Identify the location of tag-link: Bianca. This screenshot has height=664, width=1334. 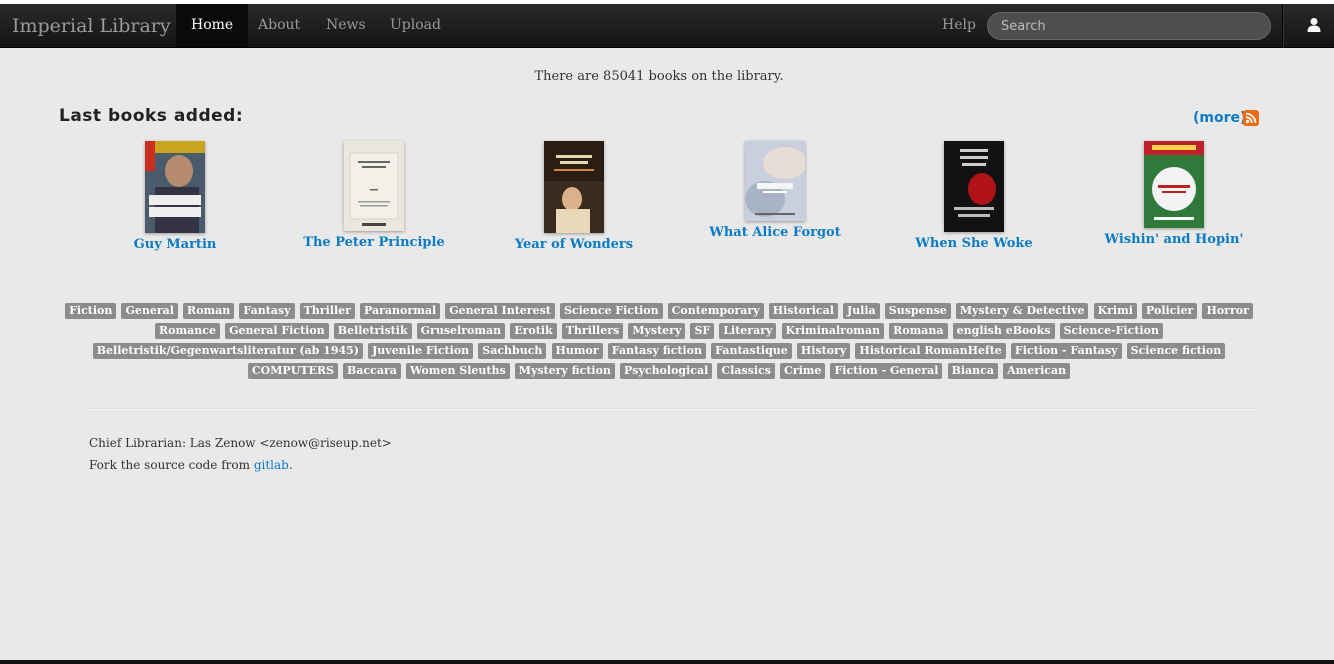
(973, 371).